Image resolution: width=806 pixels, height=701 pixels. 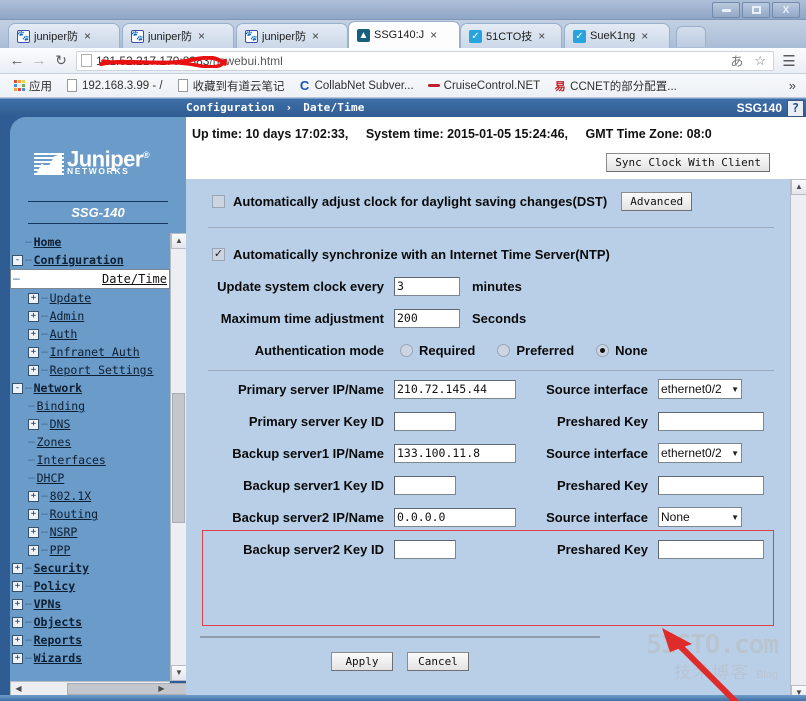 What do you see at coordinates (726, 10) in the screenshot?
I see `minimize-button` at bounding box center [726, 10].